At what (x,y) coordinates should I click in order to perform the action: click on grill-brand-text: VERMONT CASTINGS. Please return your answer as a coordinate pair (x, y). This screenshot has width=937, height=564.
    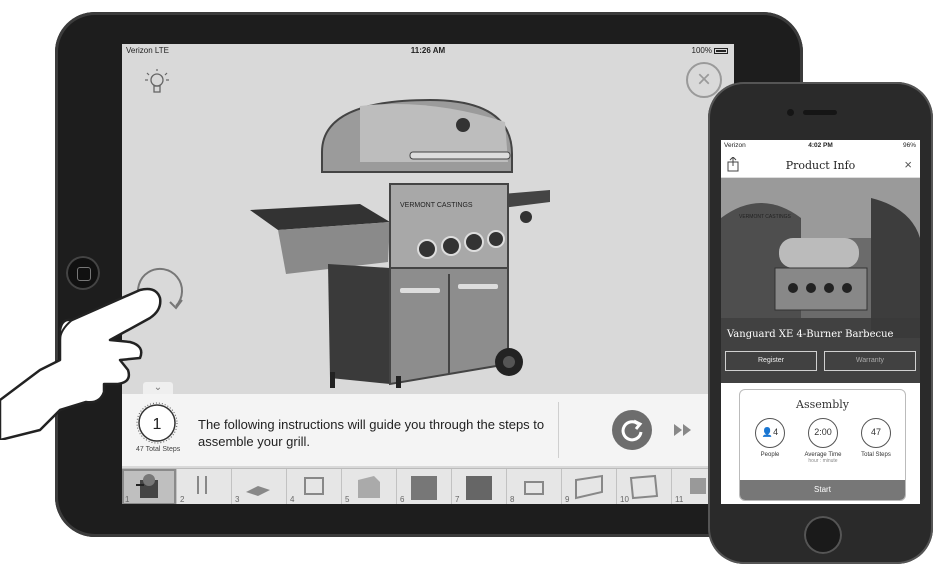
    Looking at the image, I should click on (436, 205).